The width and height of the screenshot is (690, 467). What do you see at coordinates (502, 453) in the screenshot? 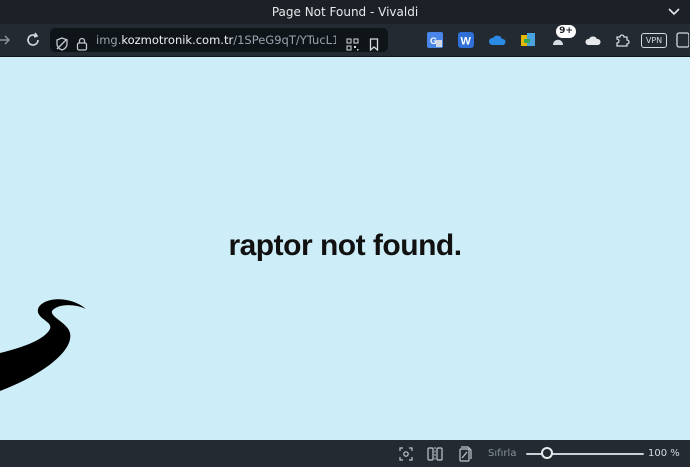
I see `zoom-reset-button: Sıfırla` at bounding box center [502, 453].